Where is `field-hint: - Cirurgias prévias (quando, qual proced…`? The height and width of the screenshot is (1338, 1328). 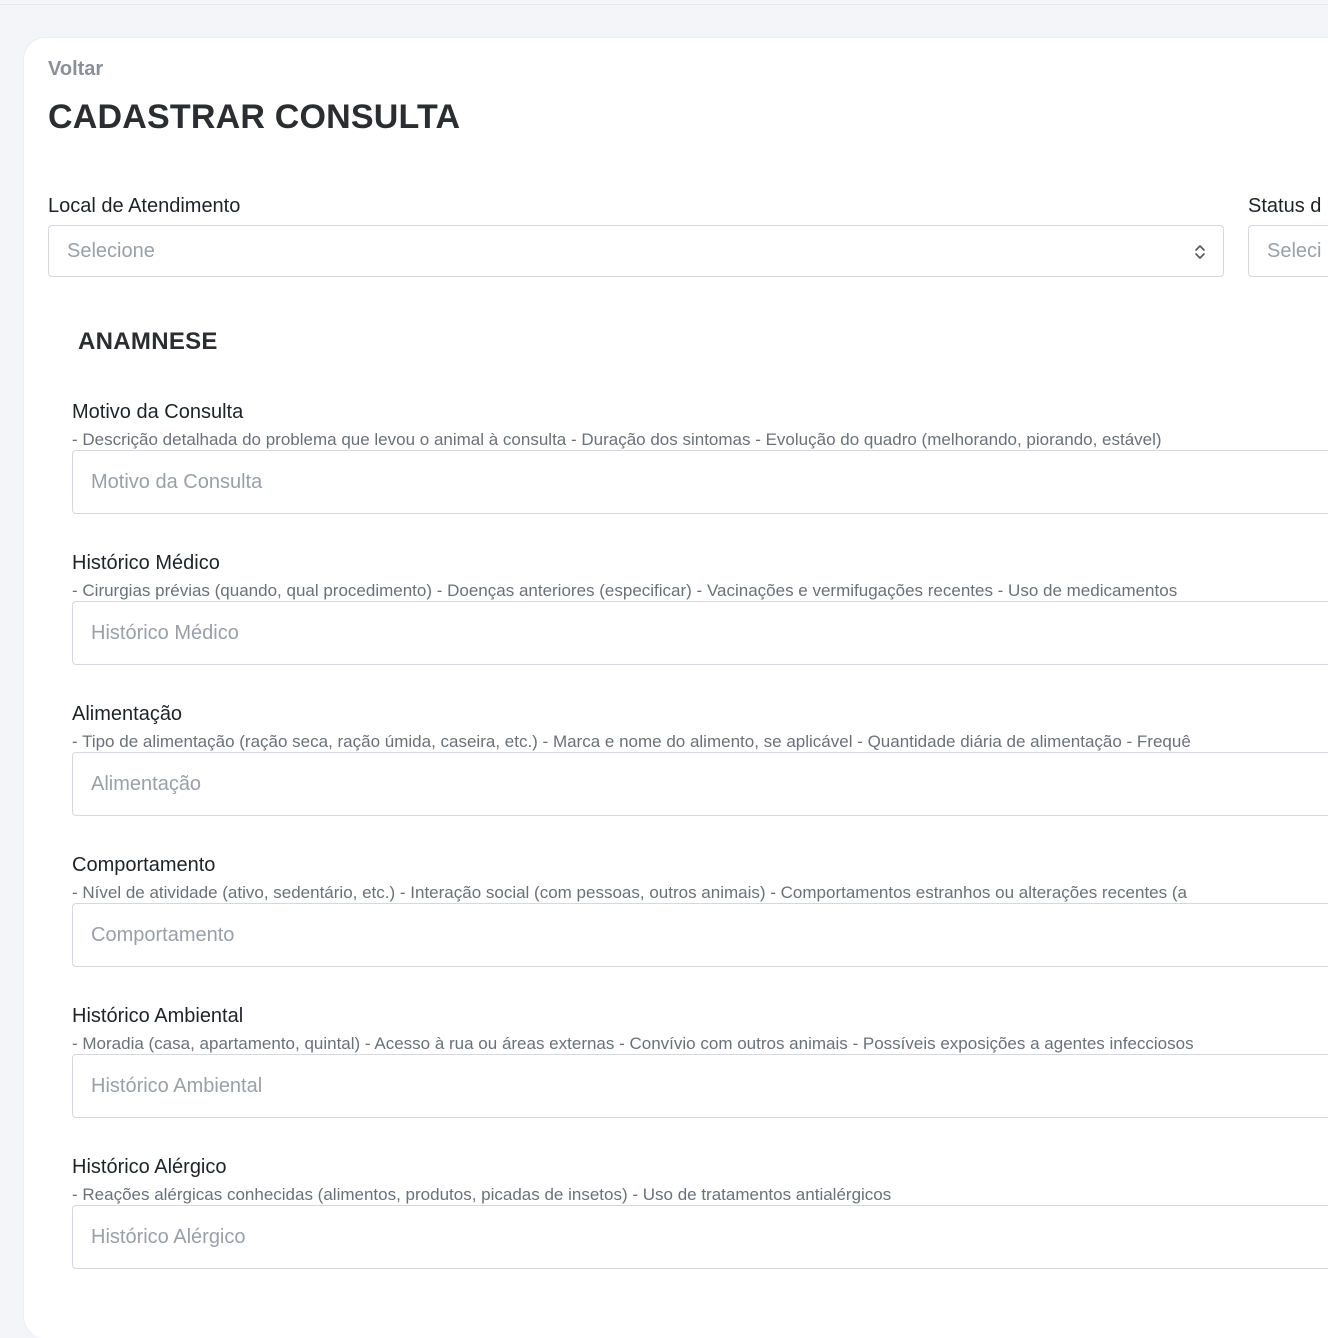
field-hint: - Cirurgias prévias (quando, qual proced… is located at coordinates (625, 590).